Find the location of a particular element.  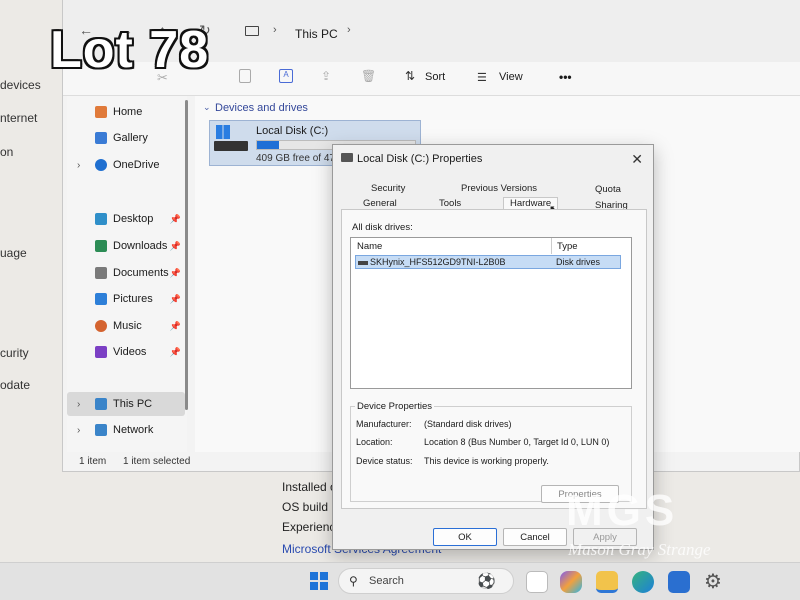

search-label: Search is located at coordinates (386, 581).